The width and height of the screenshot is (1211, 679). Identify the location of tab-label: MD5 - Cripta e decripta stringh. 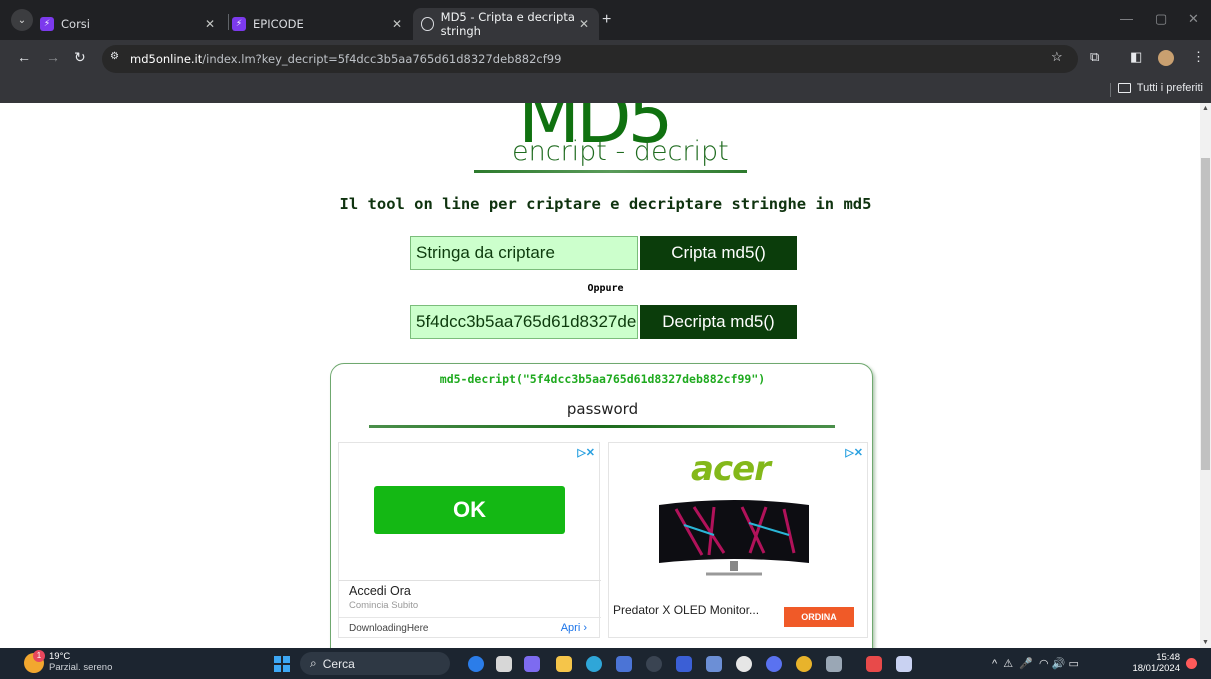
(507, 24).